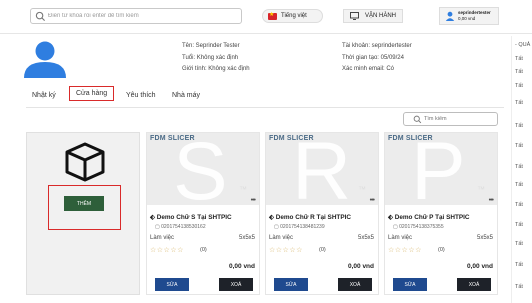 The image size is (532, 303). I want to click on language-selector: Tiếng việt, so click(292, 16).